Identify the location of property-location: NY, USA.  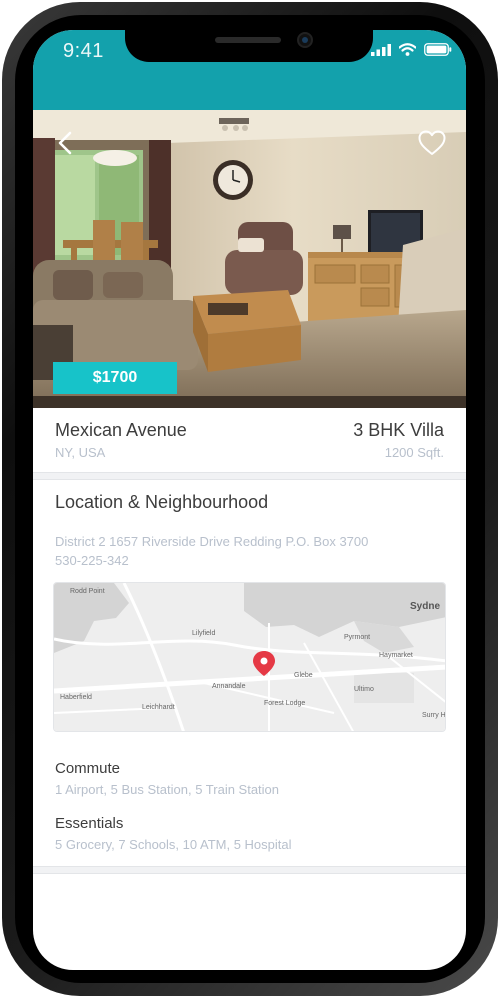
(80, 452).